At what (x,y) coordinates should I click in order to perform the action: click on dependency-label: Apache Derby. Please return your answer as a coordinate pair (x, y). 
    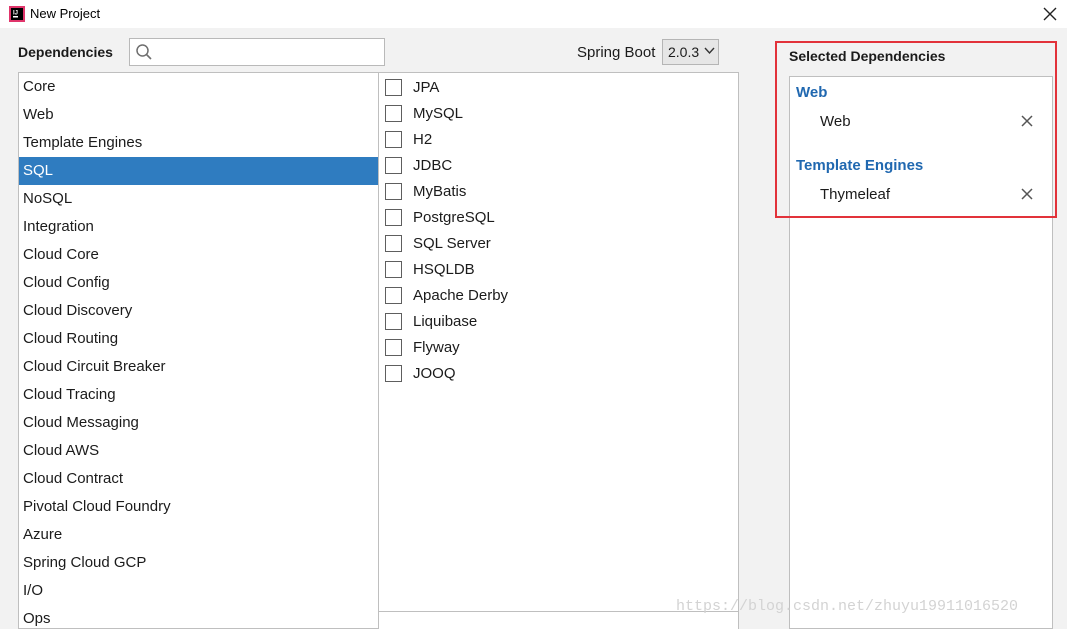
    Looking at the image, I should click on (461, 295).